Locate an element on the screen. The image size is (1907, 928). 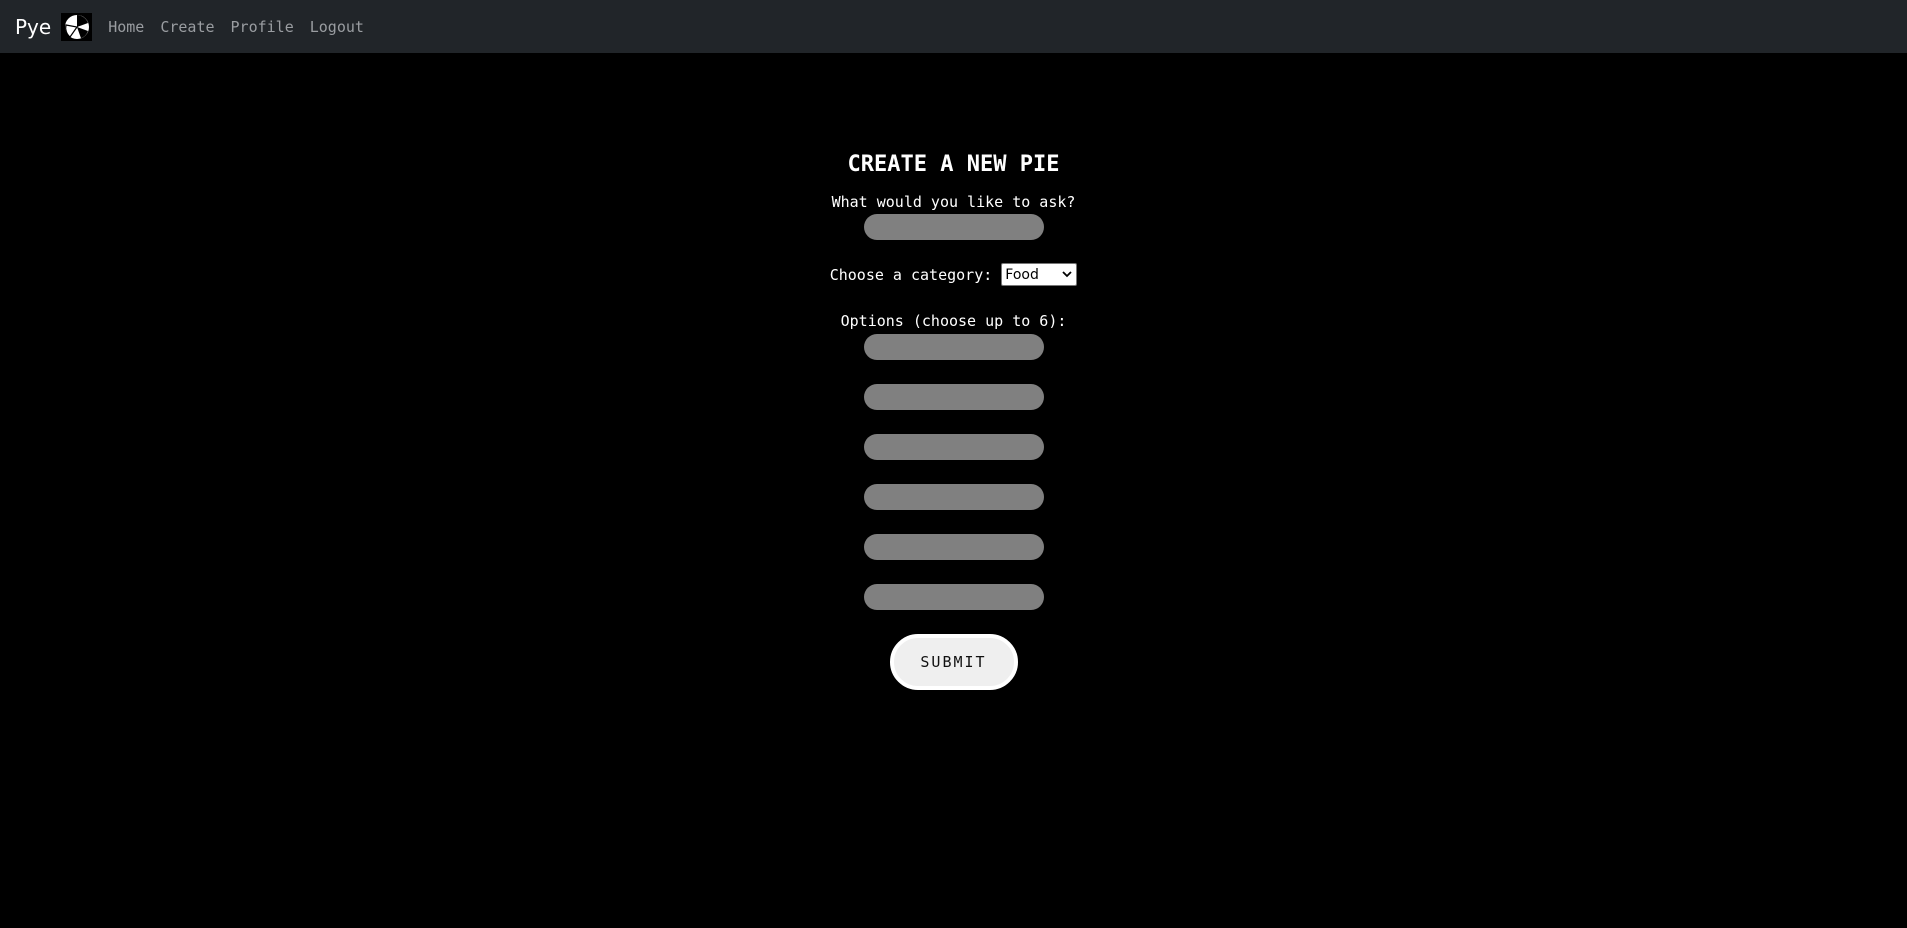
chevron-down-icon is located at coordinates (1067, 274).